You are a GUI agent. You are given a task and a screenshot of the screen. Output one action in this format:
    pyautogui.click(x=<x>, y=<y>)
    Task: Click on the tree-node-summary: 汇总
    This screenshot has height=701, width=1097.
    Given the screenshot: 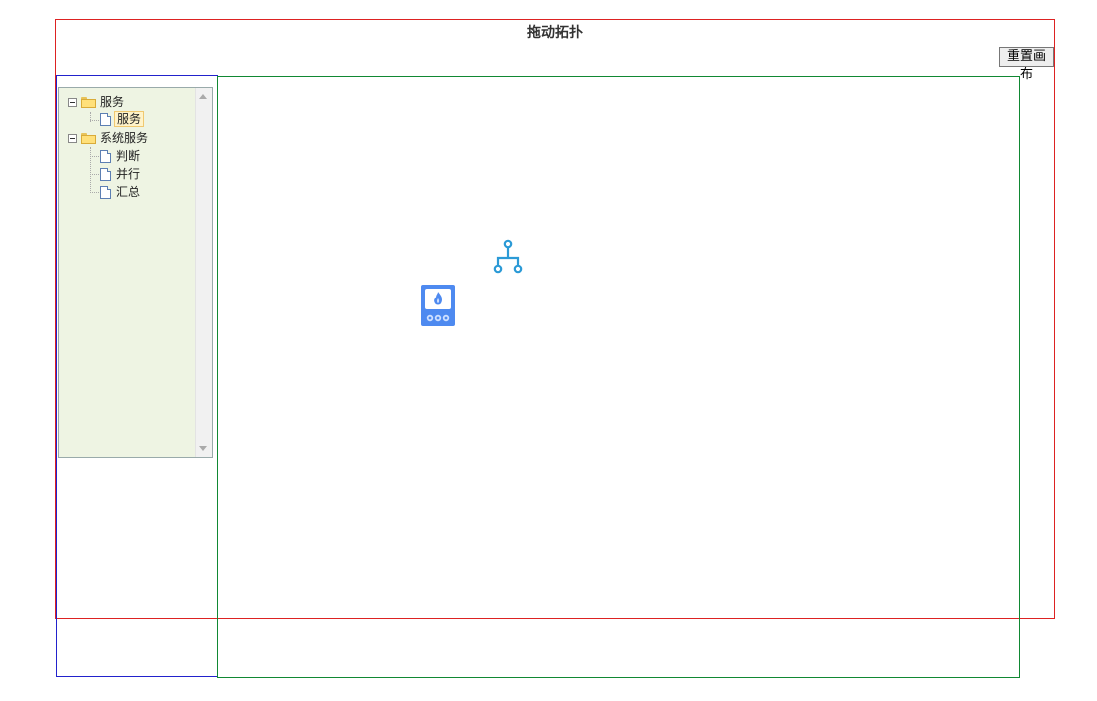 What is the action you would take?
    pyautogui.click(x=121, y=192)
    